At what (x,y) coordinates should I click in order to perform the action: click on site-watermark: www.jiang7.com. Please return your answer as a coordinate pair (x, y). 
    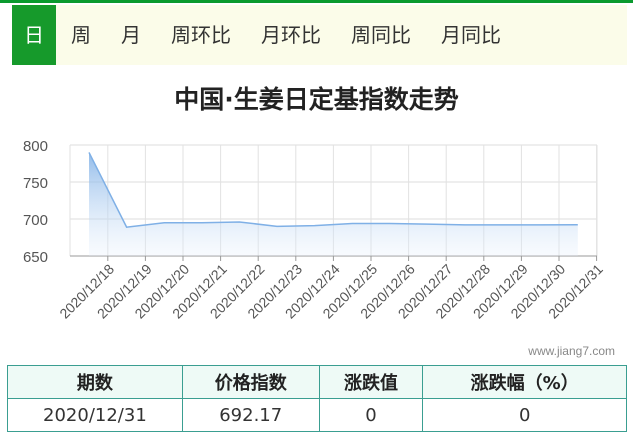
    Looking at the image, I should click on (571, 351).